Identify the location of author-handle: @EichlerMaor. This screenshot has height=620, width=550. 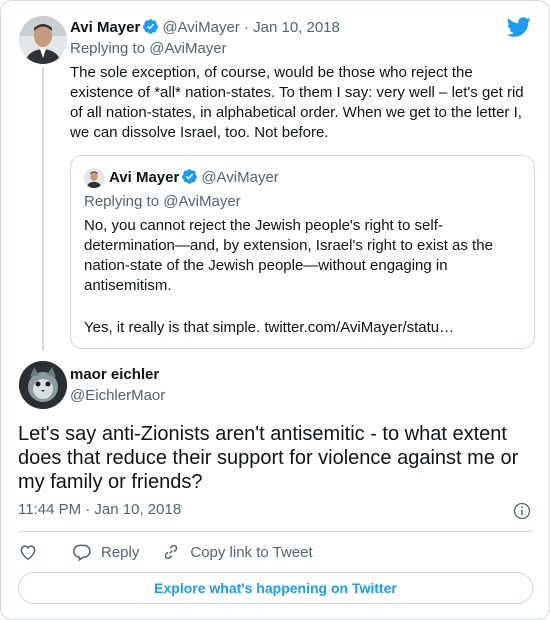
(117, 396).